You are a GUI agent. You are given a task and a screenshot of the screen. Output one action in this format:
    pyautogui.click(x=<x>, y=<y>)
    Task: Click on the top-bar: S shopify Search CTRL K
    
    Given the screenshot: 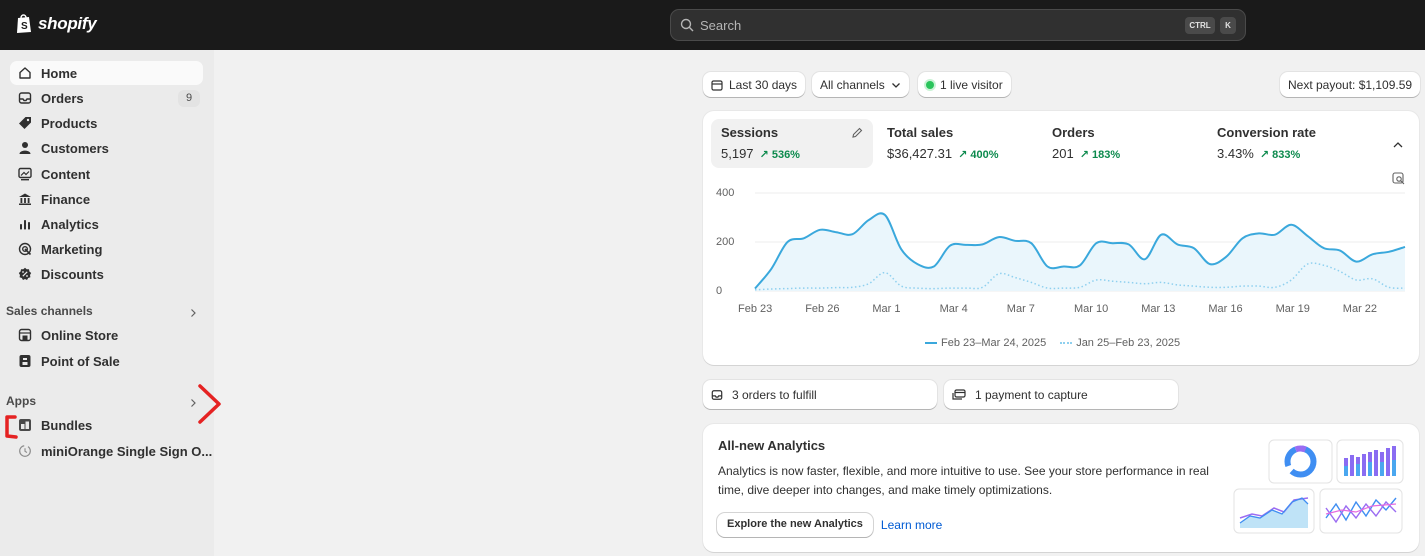 What is the action you would take?
    pyautogui.click(x=712, y=25)
    